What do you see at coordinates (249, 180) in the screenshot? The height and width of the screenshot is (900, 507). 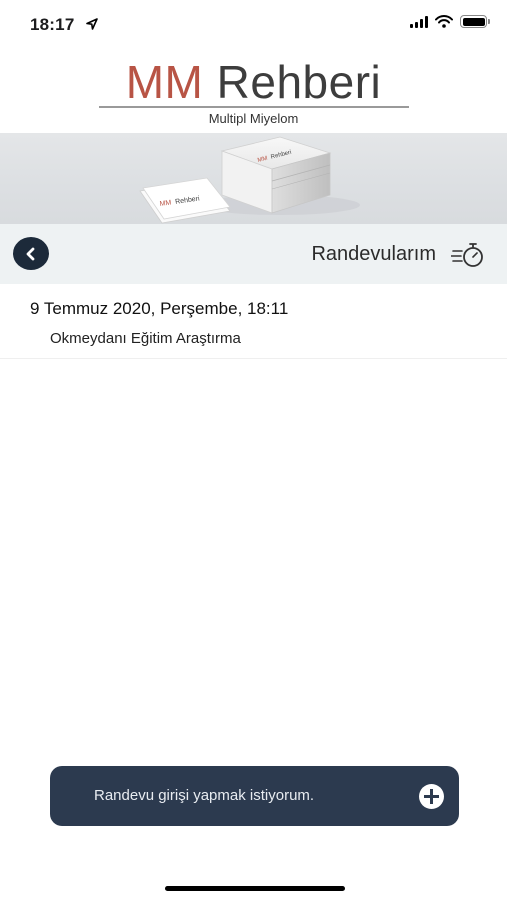 I see `banner-illustration: MM Rehberi MM Rehberi` at bounding box center [249, 180].